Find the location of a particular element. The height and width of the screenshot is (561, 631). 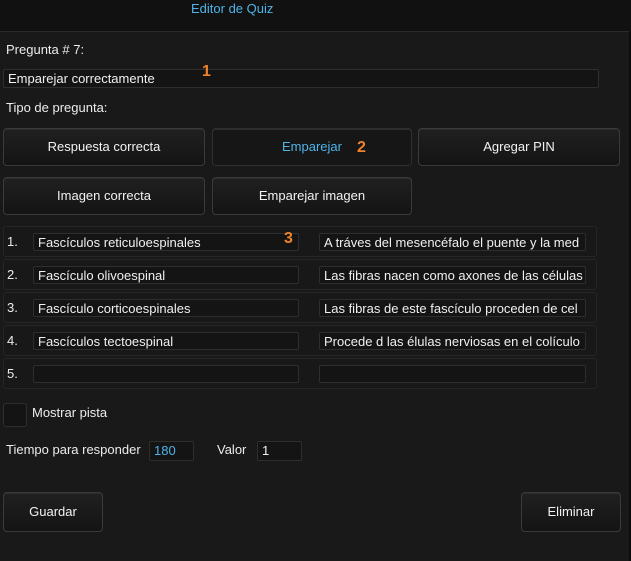

delete-button: Eliminar is located at coordinates (571, 512).